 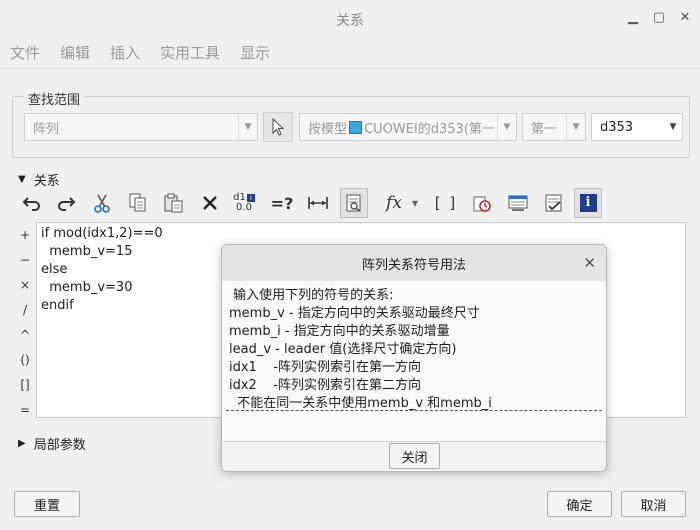 What do you see at coordinates (328, 129) in the screenshot?
I see `model-select-prefix: 按模型` at bounding box center [328, 129].